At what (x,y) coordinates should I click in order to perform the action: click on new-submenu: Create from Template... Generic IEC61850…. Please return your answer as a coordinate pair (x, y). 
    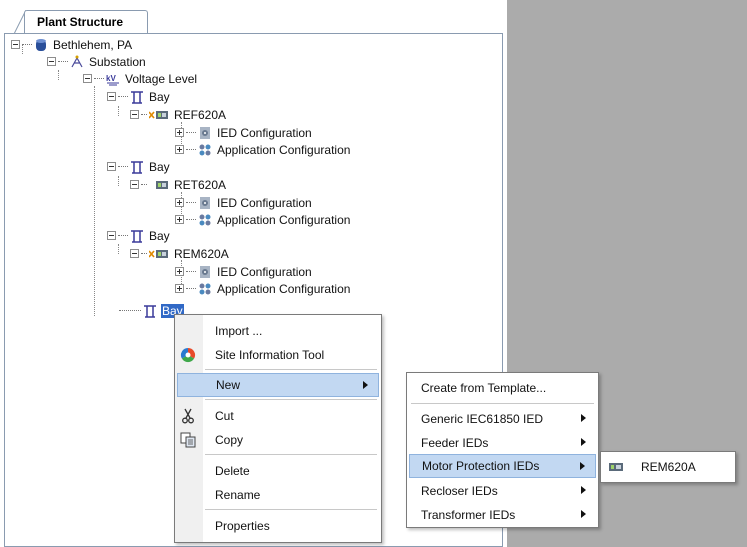
    Looking at the image, I should click on (502, 450).